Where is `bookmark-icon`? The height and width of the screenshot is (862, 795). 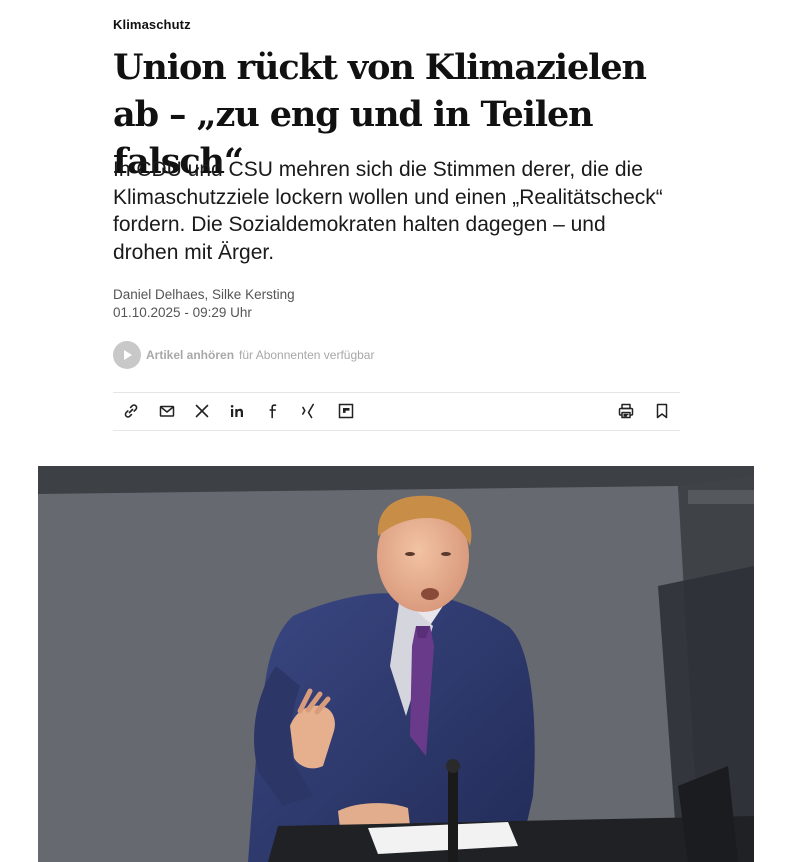 bookmark-icon is located at coordinates (662, 411).